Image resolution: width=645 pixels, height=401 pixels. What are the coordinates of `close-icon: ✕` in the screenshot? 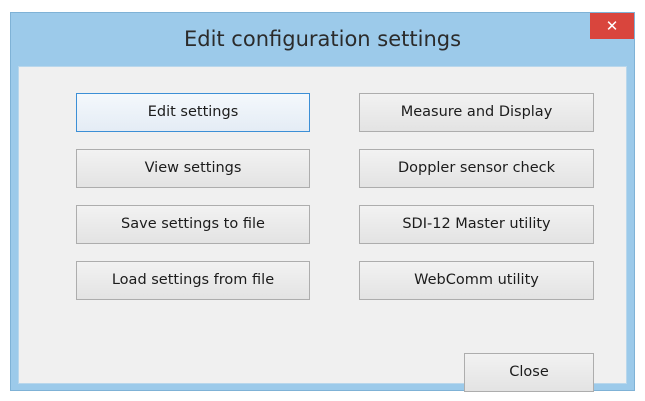 It's located at (612, 26).